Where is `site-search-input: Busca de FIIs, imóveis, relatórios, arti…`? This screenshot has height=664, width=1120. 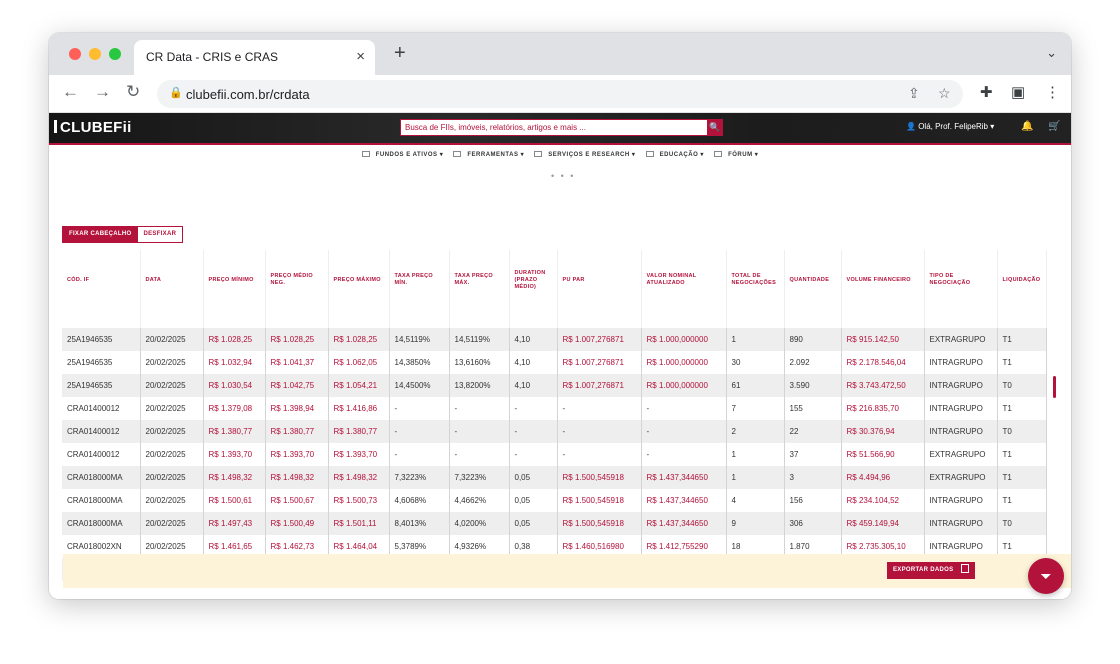 site-search-input: Busca de FIIs, imóveis, relatórios, arti… is located at coordinates (561, 127).